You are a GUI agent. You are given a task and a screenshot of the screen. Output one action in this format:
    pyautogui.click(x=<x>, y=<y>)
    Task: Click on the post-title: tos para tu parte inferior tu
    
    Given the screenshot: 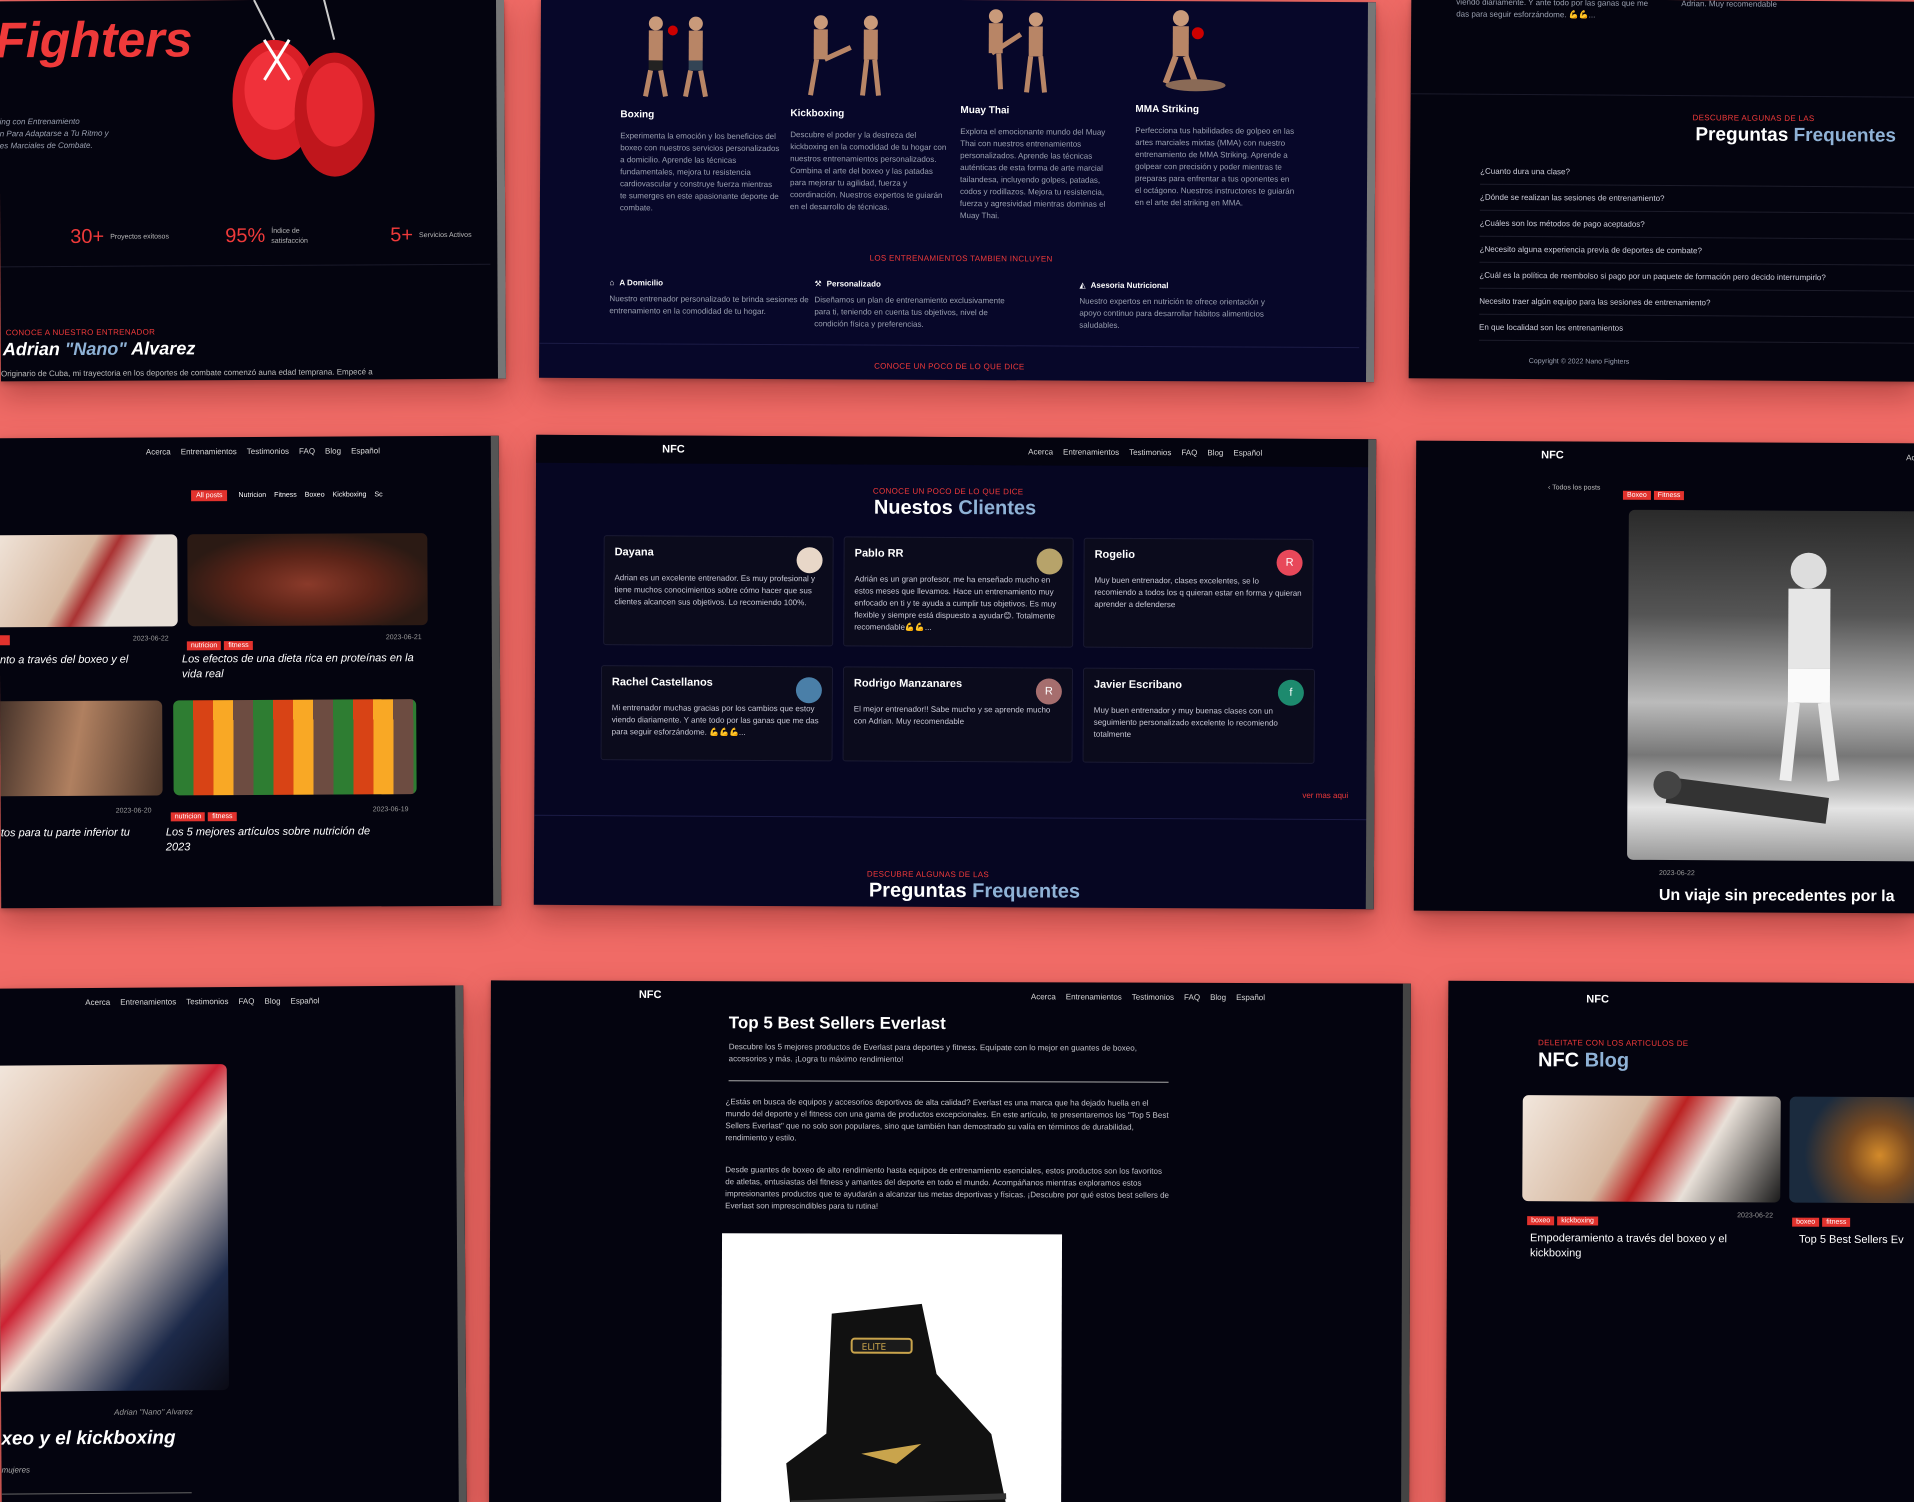 What is the action you would take?
    pyautogui.click(x=73, y=834)
    